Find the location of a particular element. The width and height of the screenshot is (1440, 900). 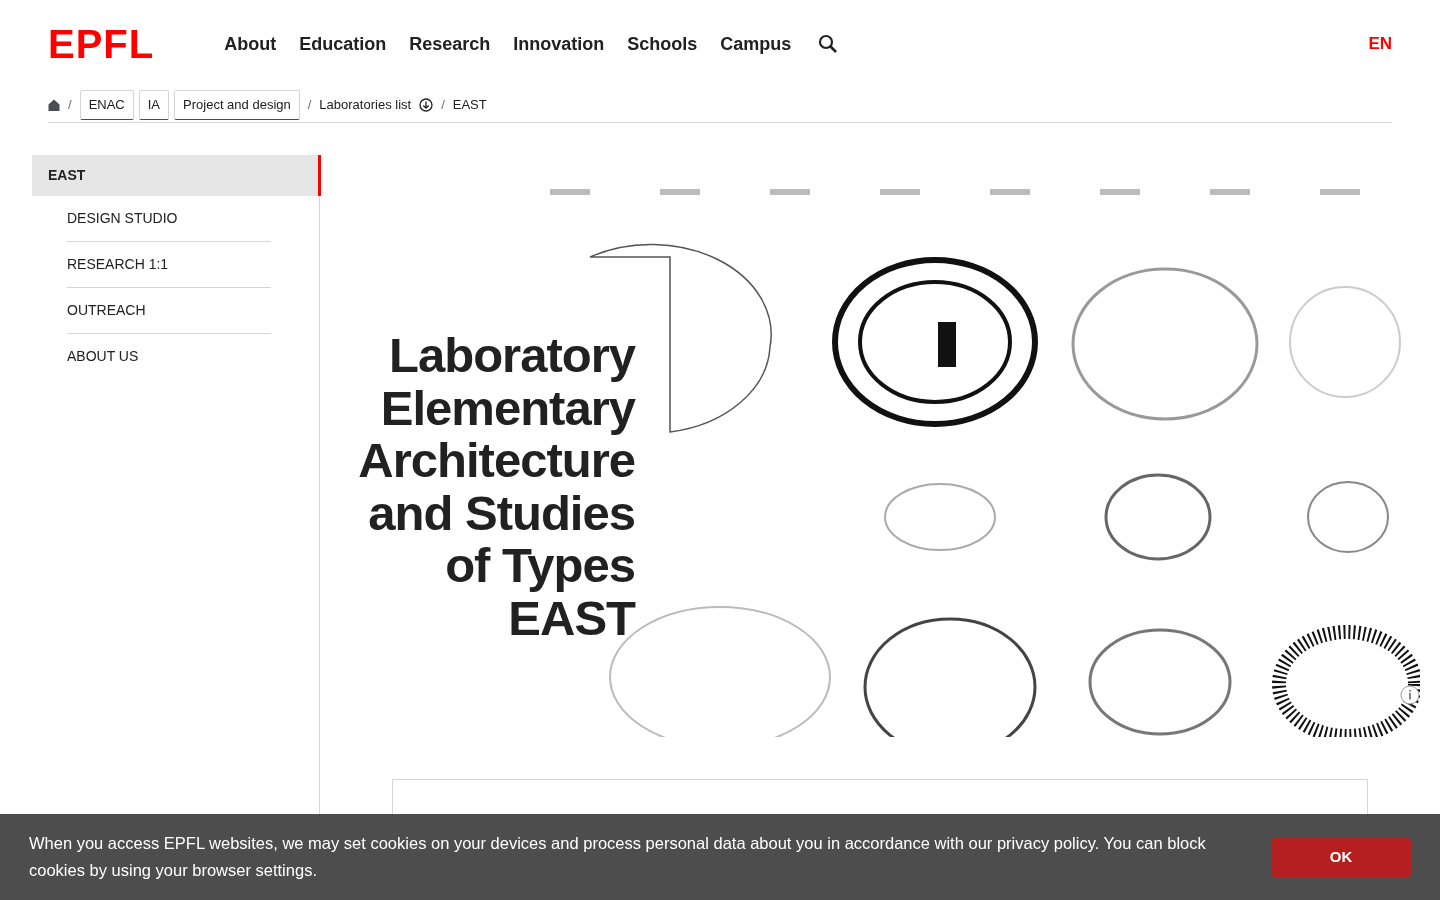

breadcrumb-link: ENAC is located at coordinates (106, 105).